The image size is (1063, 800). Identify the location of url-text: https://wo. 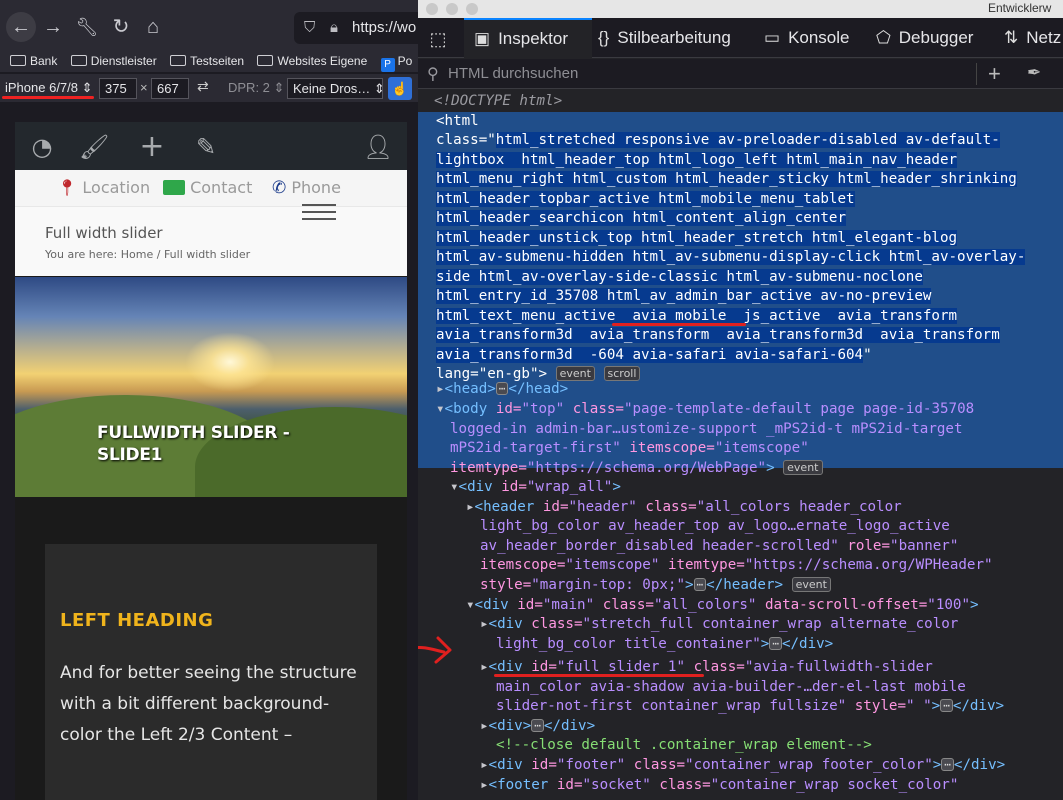
(384, 27).